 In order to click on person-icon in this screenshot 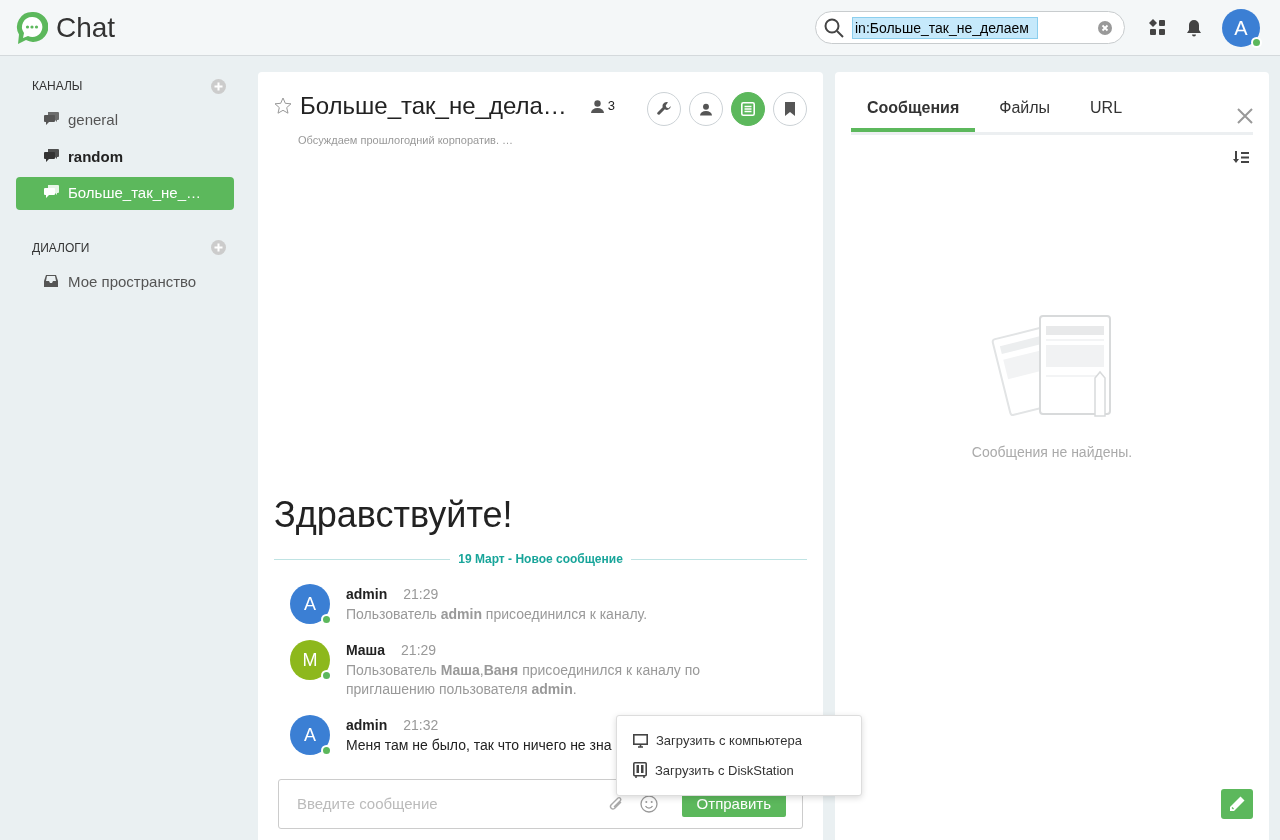, I will do `click(706, 109)`.